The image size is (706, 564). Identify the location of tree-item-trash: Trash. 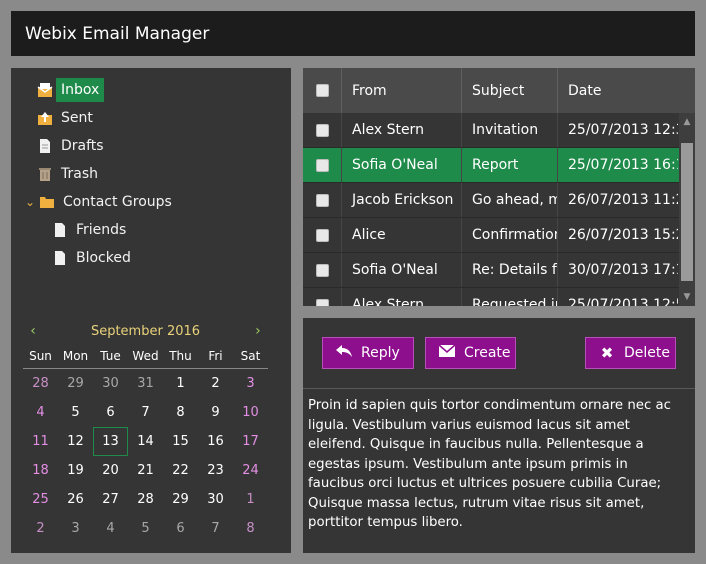
(70, 174).